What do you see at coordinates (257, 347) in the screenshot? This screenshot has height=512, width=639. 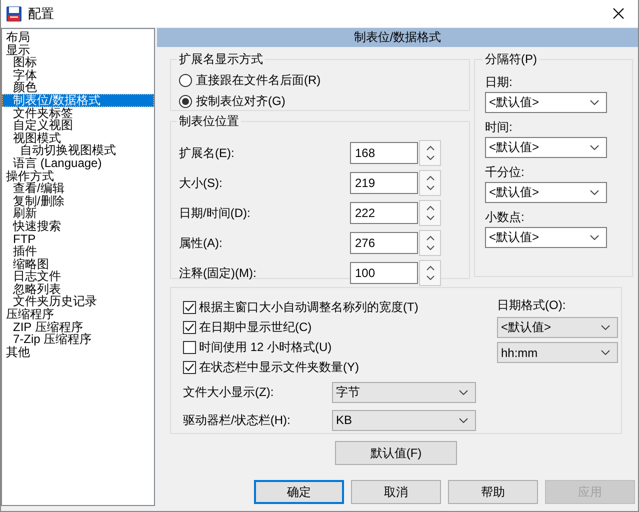 I see `checkbox-option: 时间使用 12 小时格式(U)` at bounding box center [257, 347].